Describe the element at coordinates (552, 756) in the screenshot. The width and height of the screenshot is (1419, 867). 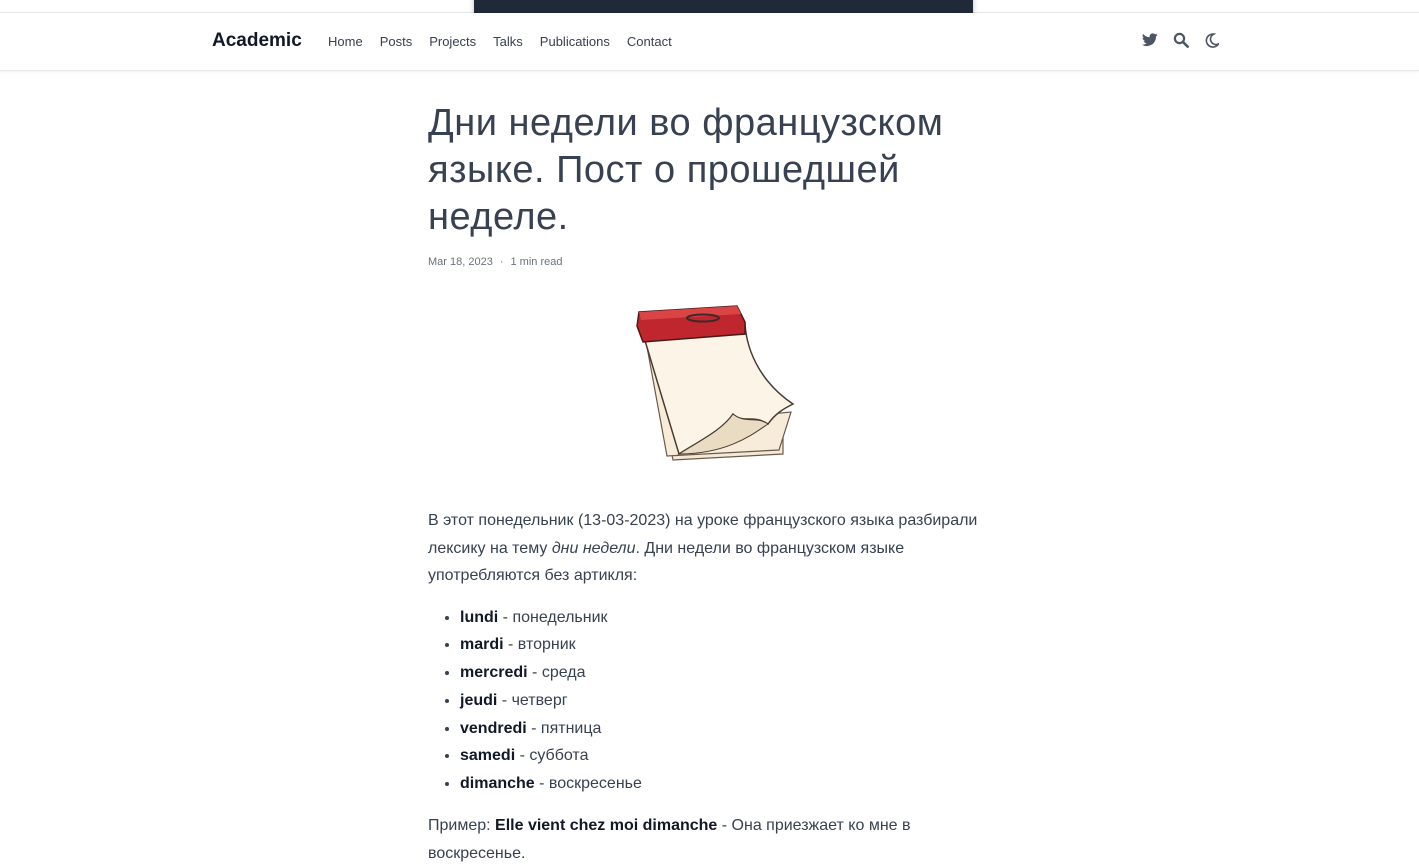
I see `day-ru: - суббота` at that location.